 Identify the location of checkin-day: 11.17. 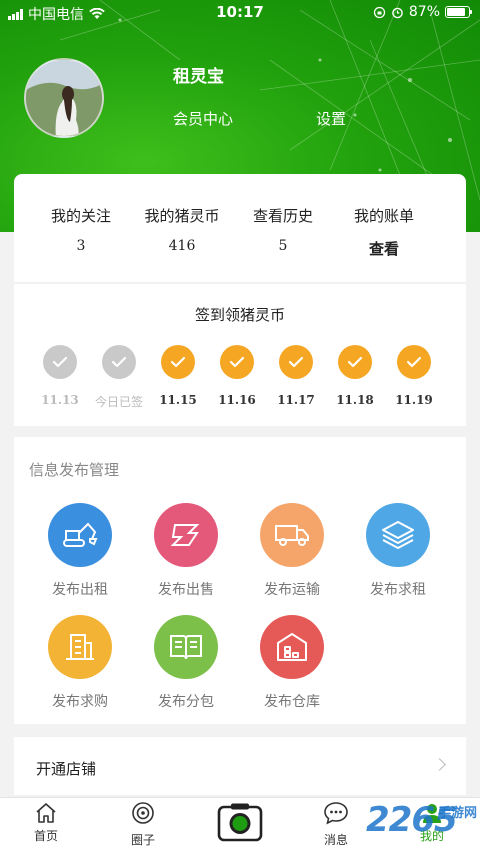
(296, 376).